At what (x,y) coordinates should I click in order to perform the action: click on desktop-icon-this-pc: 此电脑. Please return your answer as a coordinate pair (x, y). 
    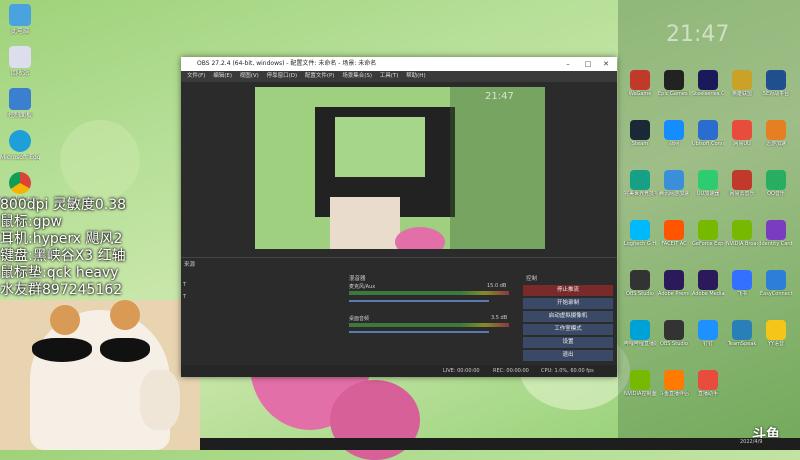
    Looking at the image, I should click on (20, 19).